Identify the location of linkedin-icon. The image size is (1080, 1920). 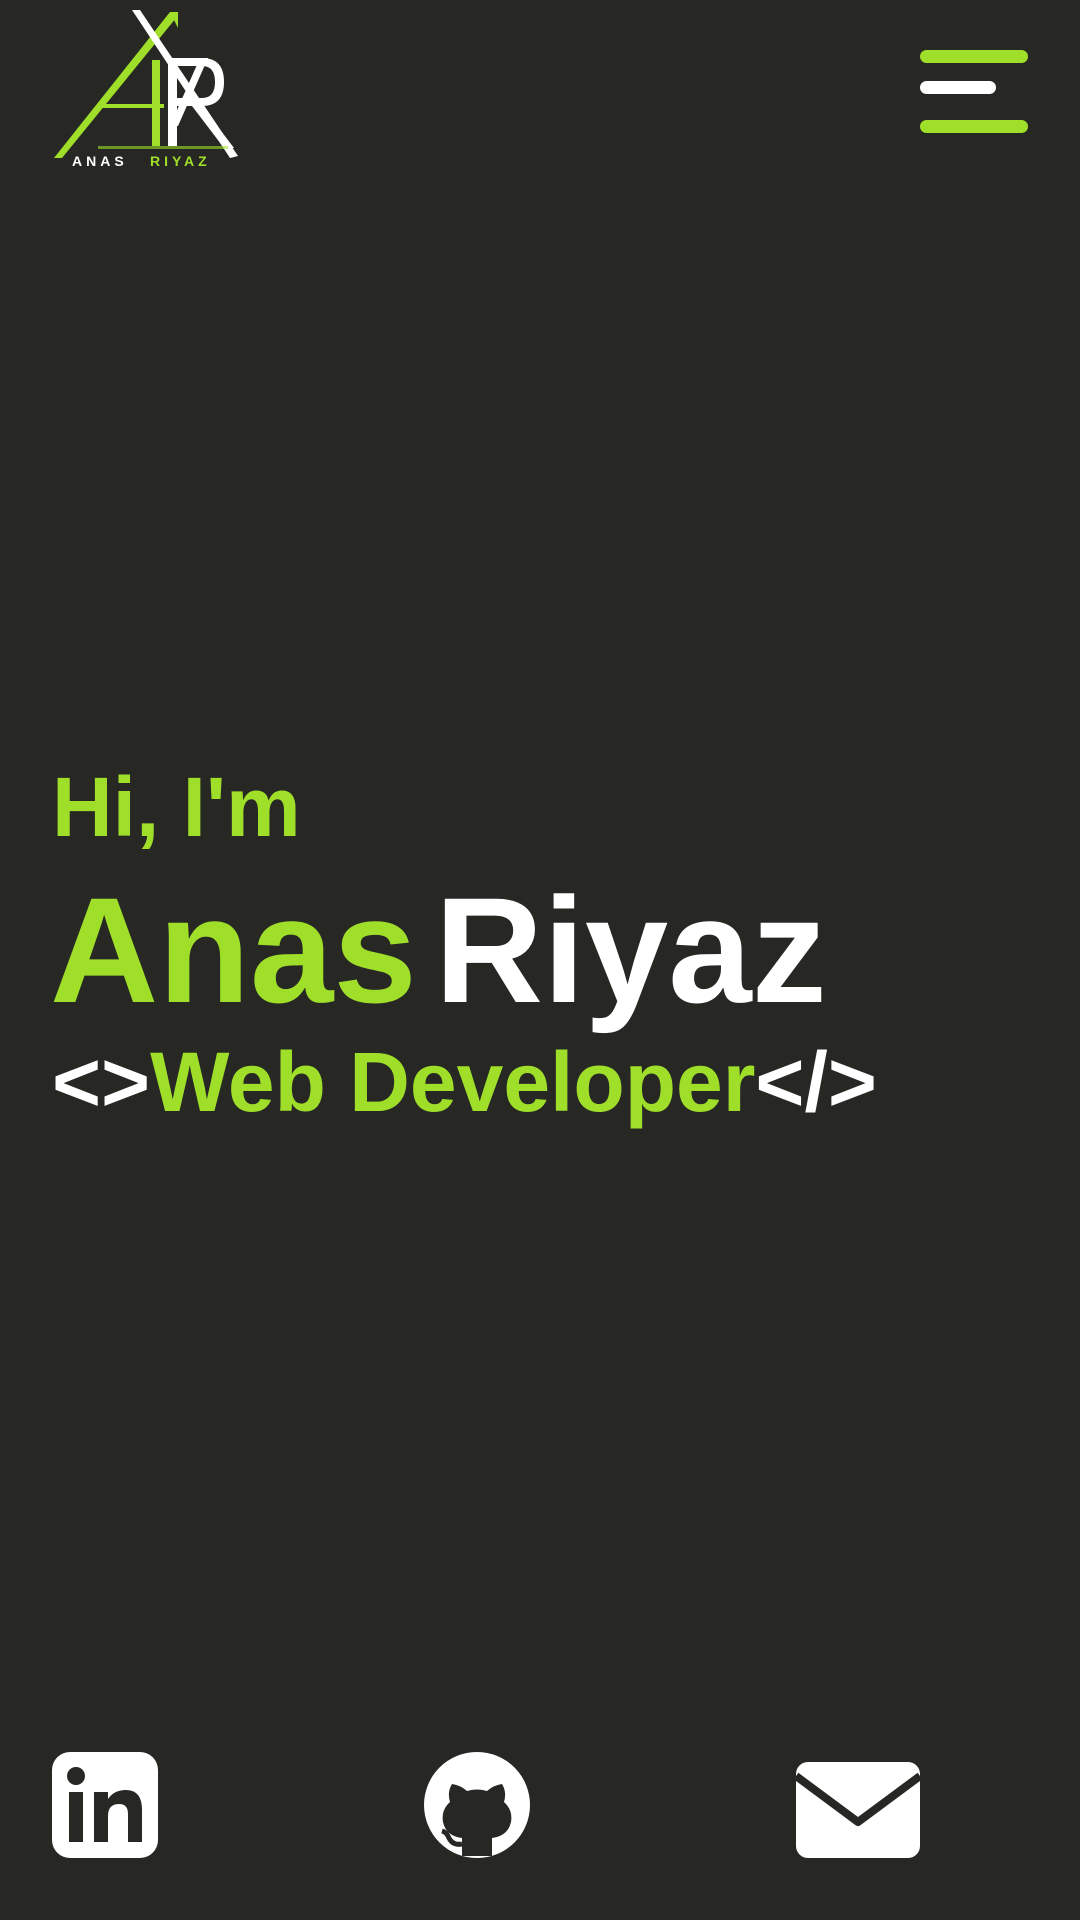
(105, 1805).